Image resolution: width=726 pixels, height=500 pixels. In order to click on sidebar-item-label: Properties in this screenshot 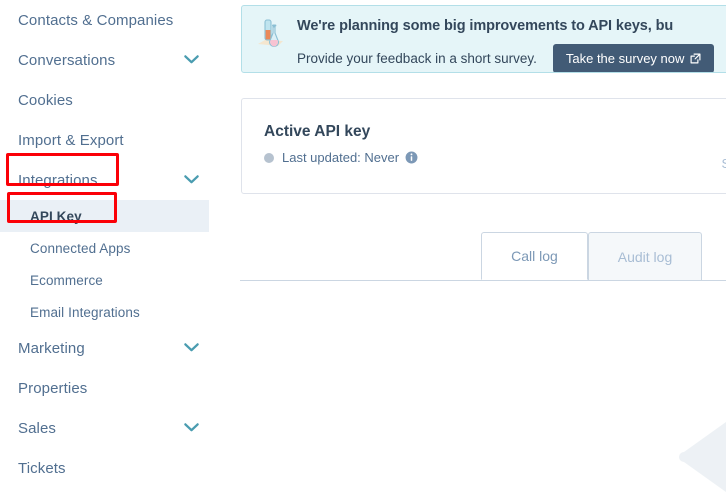, I will do `click(53, 388)`.